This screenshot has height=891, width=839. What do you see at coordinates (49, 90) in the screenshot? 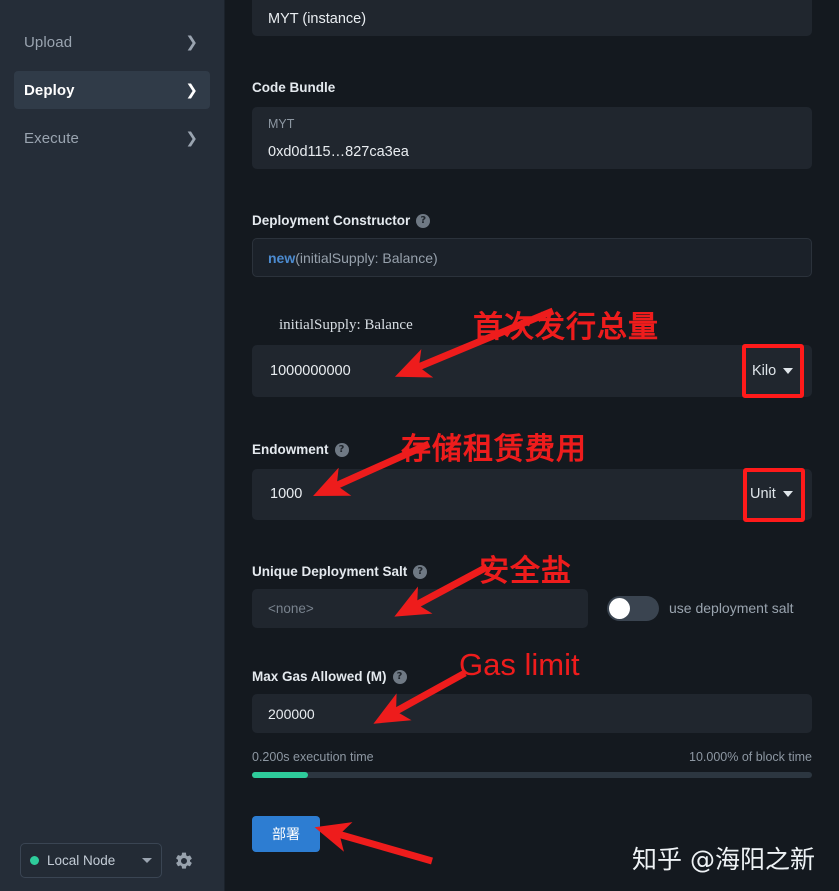
I see `sidebar-item-label: Deploy` at bounding box center [49, 90].